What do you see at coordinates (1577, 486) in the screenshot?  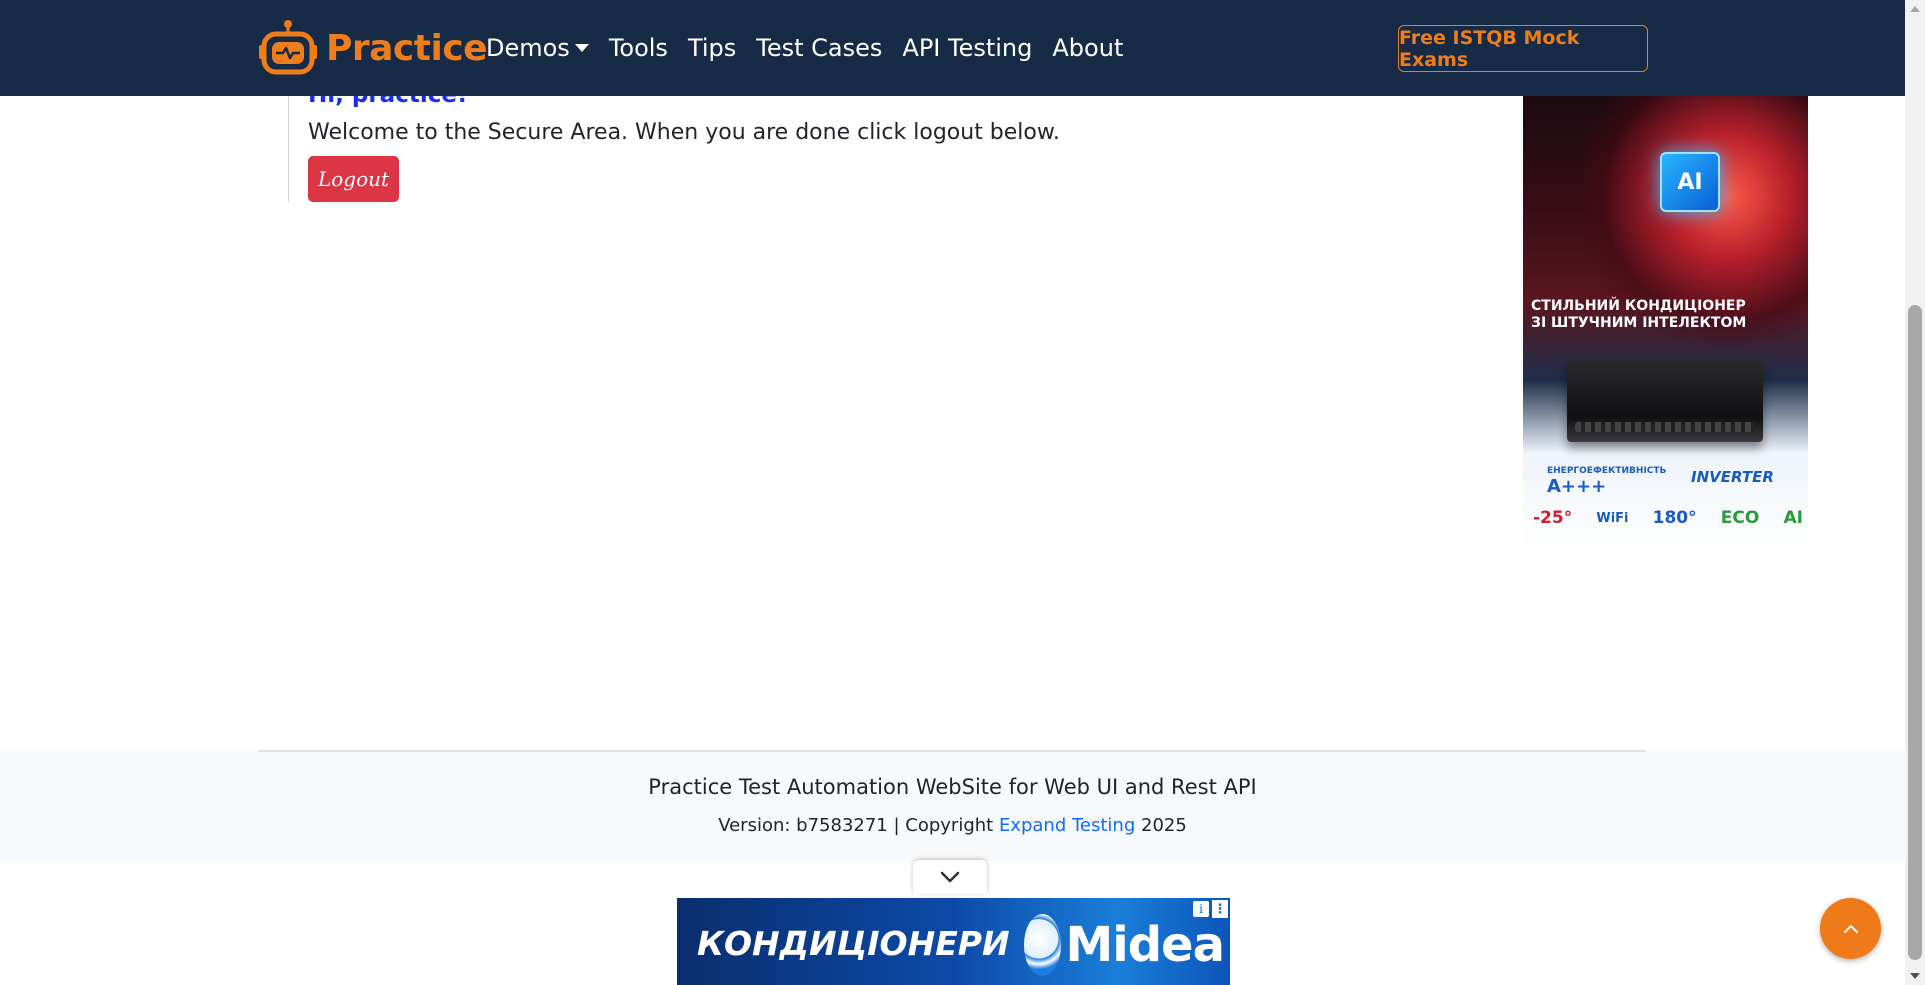 I see `efficiency-class: A+++` at bounding box center [1577, 486].